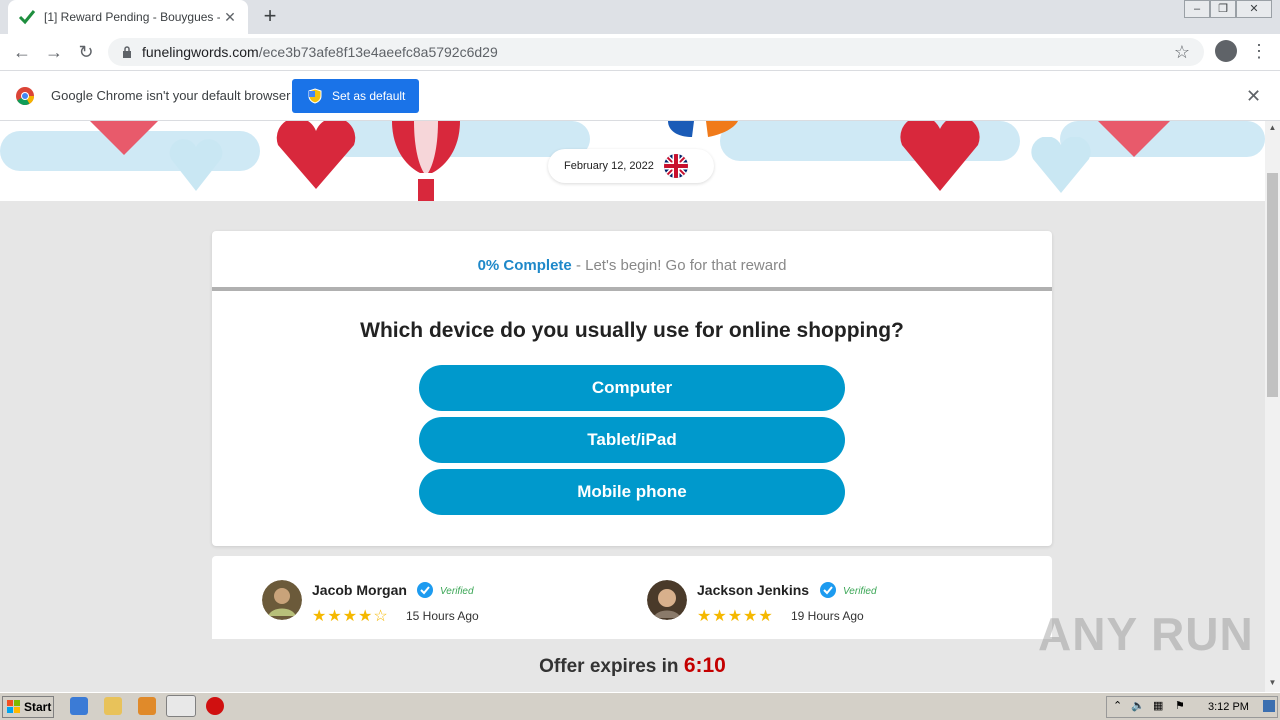  I want to click on tray-expand-icon: ⌃, so click(1117, 705).